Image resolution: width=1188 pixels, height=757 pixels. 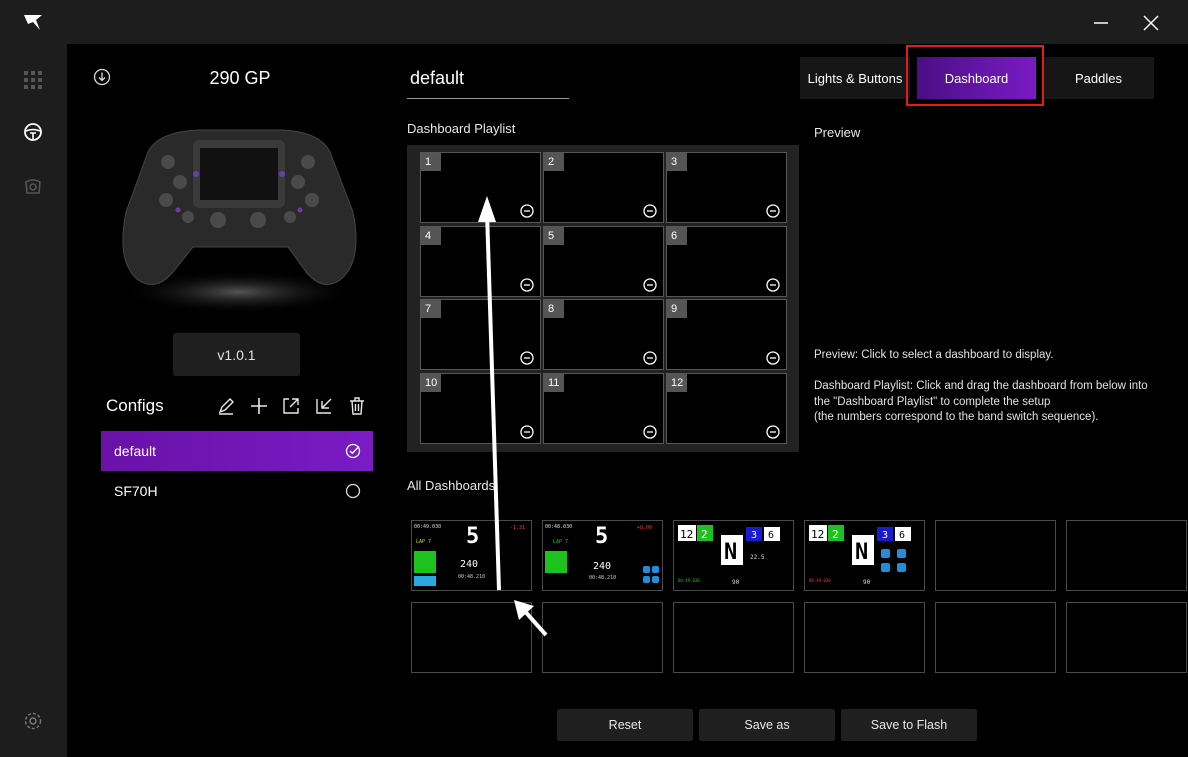 What do you see at coordinates (324, 406) in the screenshot?
I see `import-icon` at bounding box center [324, 406].